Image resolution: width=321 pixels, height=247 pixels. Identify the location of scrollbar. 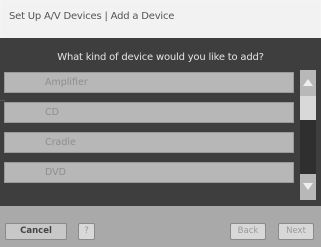
(308, 135).